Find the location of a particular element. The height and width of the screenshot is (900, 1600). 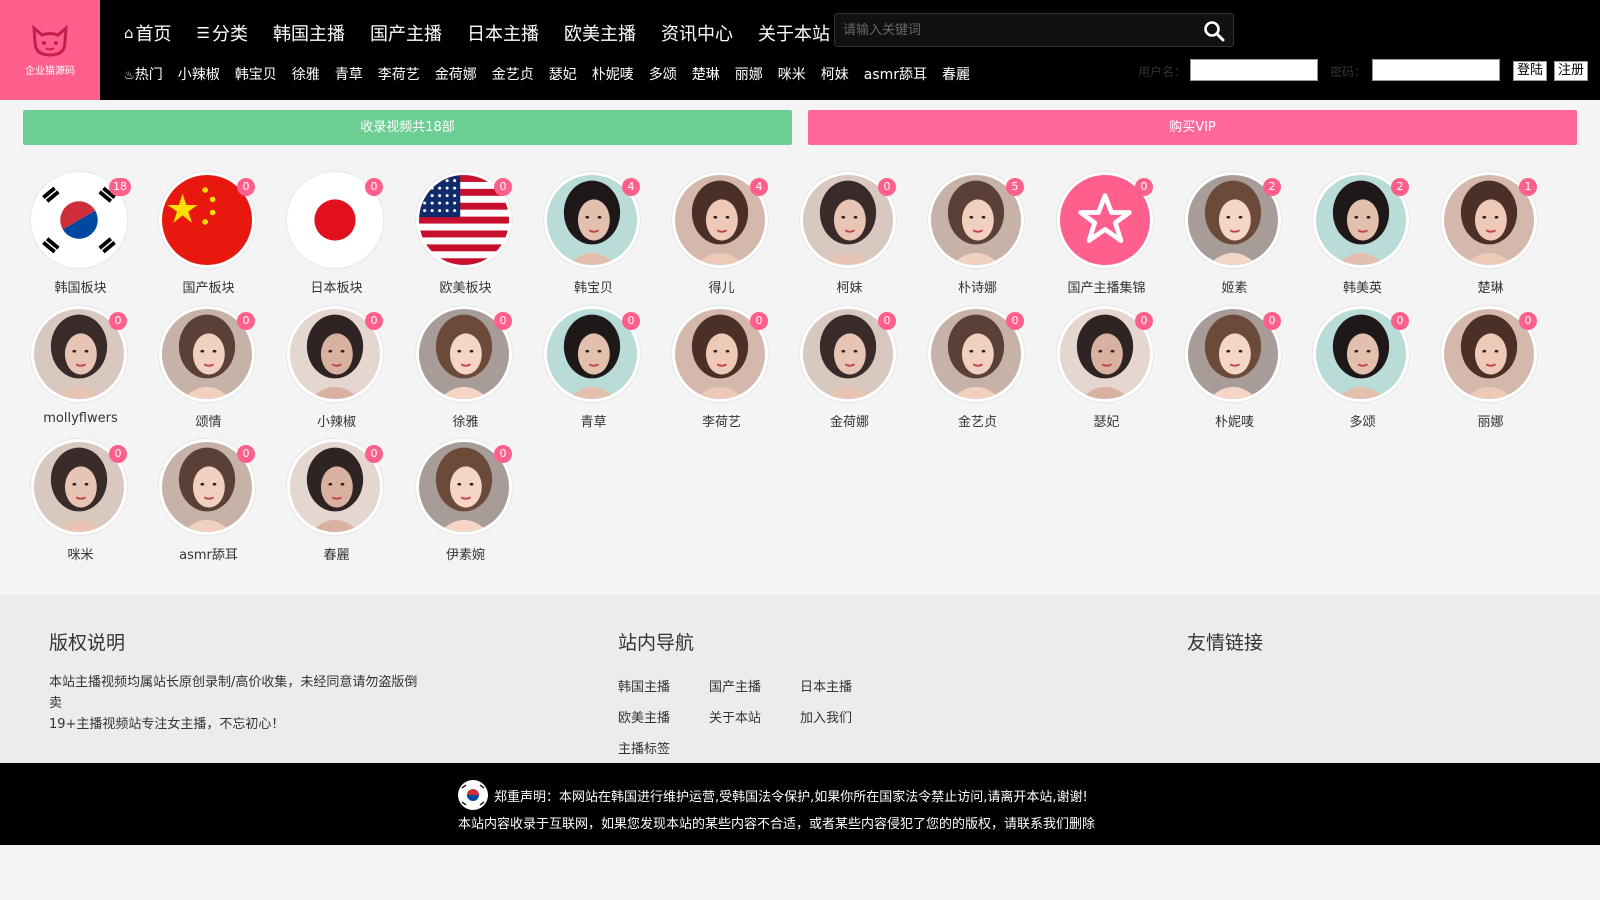

main-nav: ⌂ 首页 ☰ 分类 韩国主播 国产主播 日本主播 欧美主播 资讯中心 关于本站 is located at coordinates (489, 33).